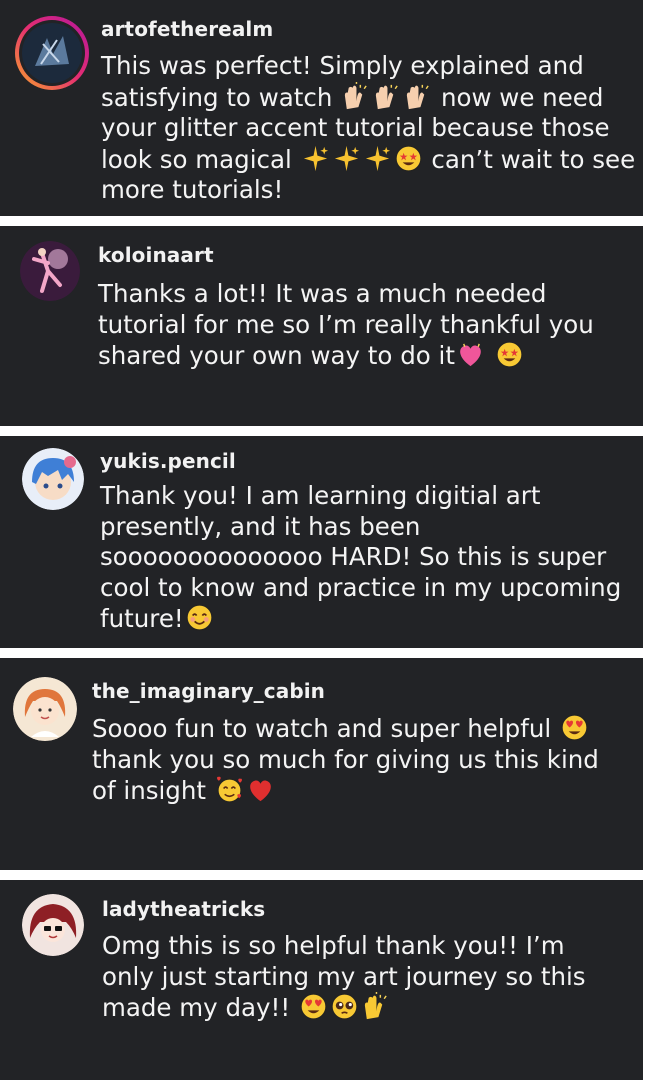 The height and width of the screenshot is (1080, 645). Describe the element at coordinates (199, 617) in the screenshot. I see `smiling-face-icon` at that location.